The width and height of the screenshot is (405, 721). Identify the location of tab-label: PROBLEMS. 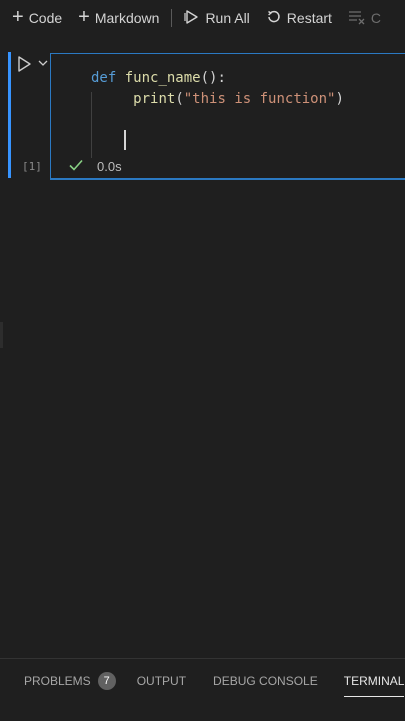
(57, 681).